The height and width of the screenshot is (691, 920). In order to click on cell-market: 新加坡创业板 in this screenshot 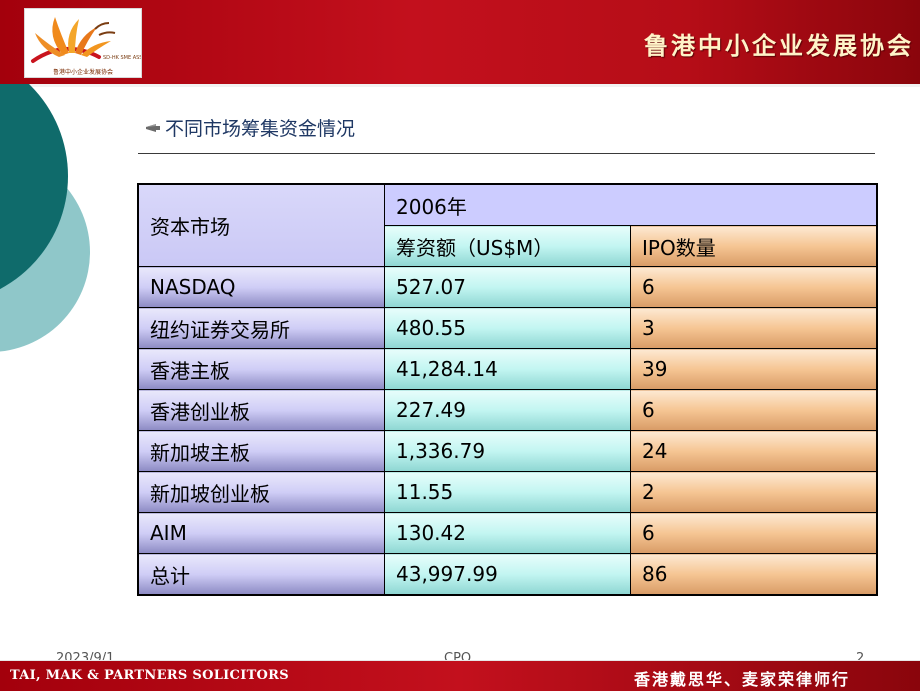, I will do `click(261, 492)`.